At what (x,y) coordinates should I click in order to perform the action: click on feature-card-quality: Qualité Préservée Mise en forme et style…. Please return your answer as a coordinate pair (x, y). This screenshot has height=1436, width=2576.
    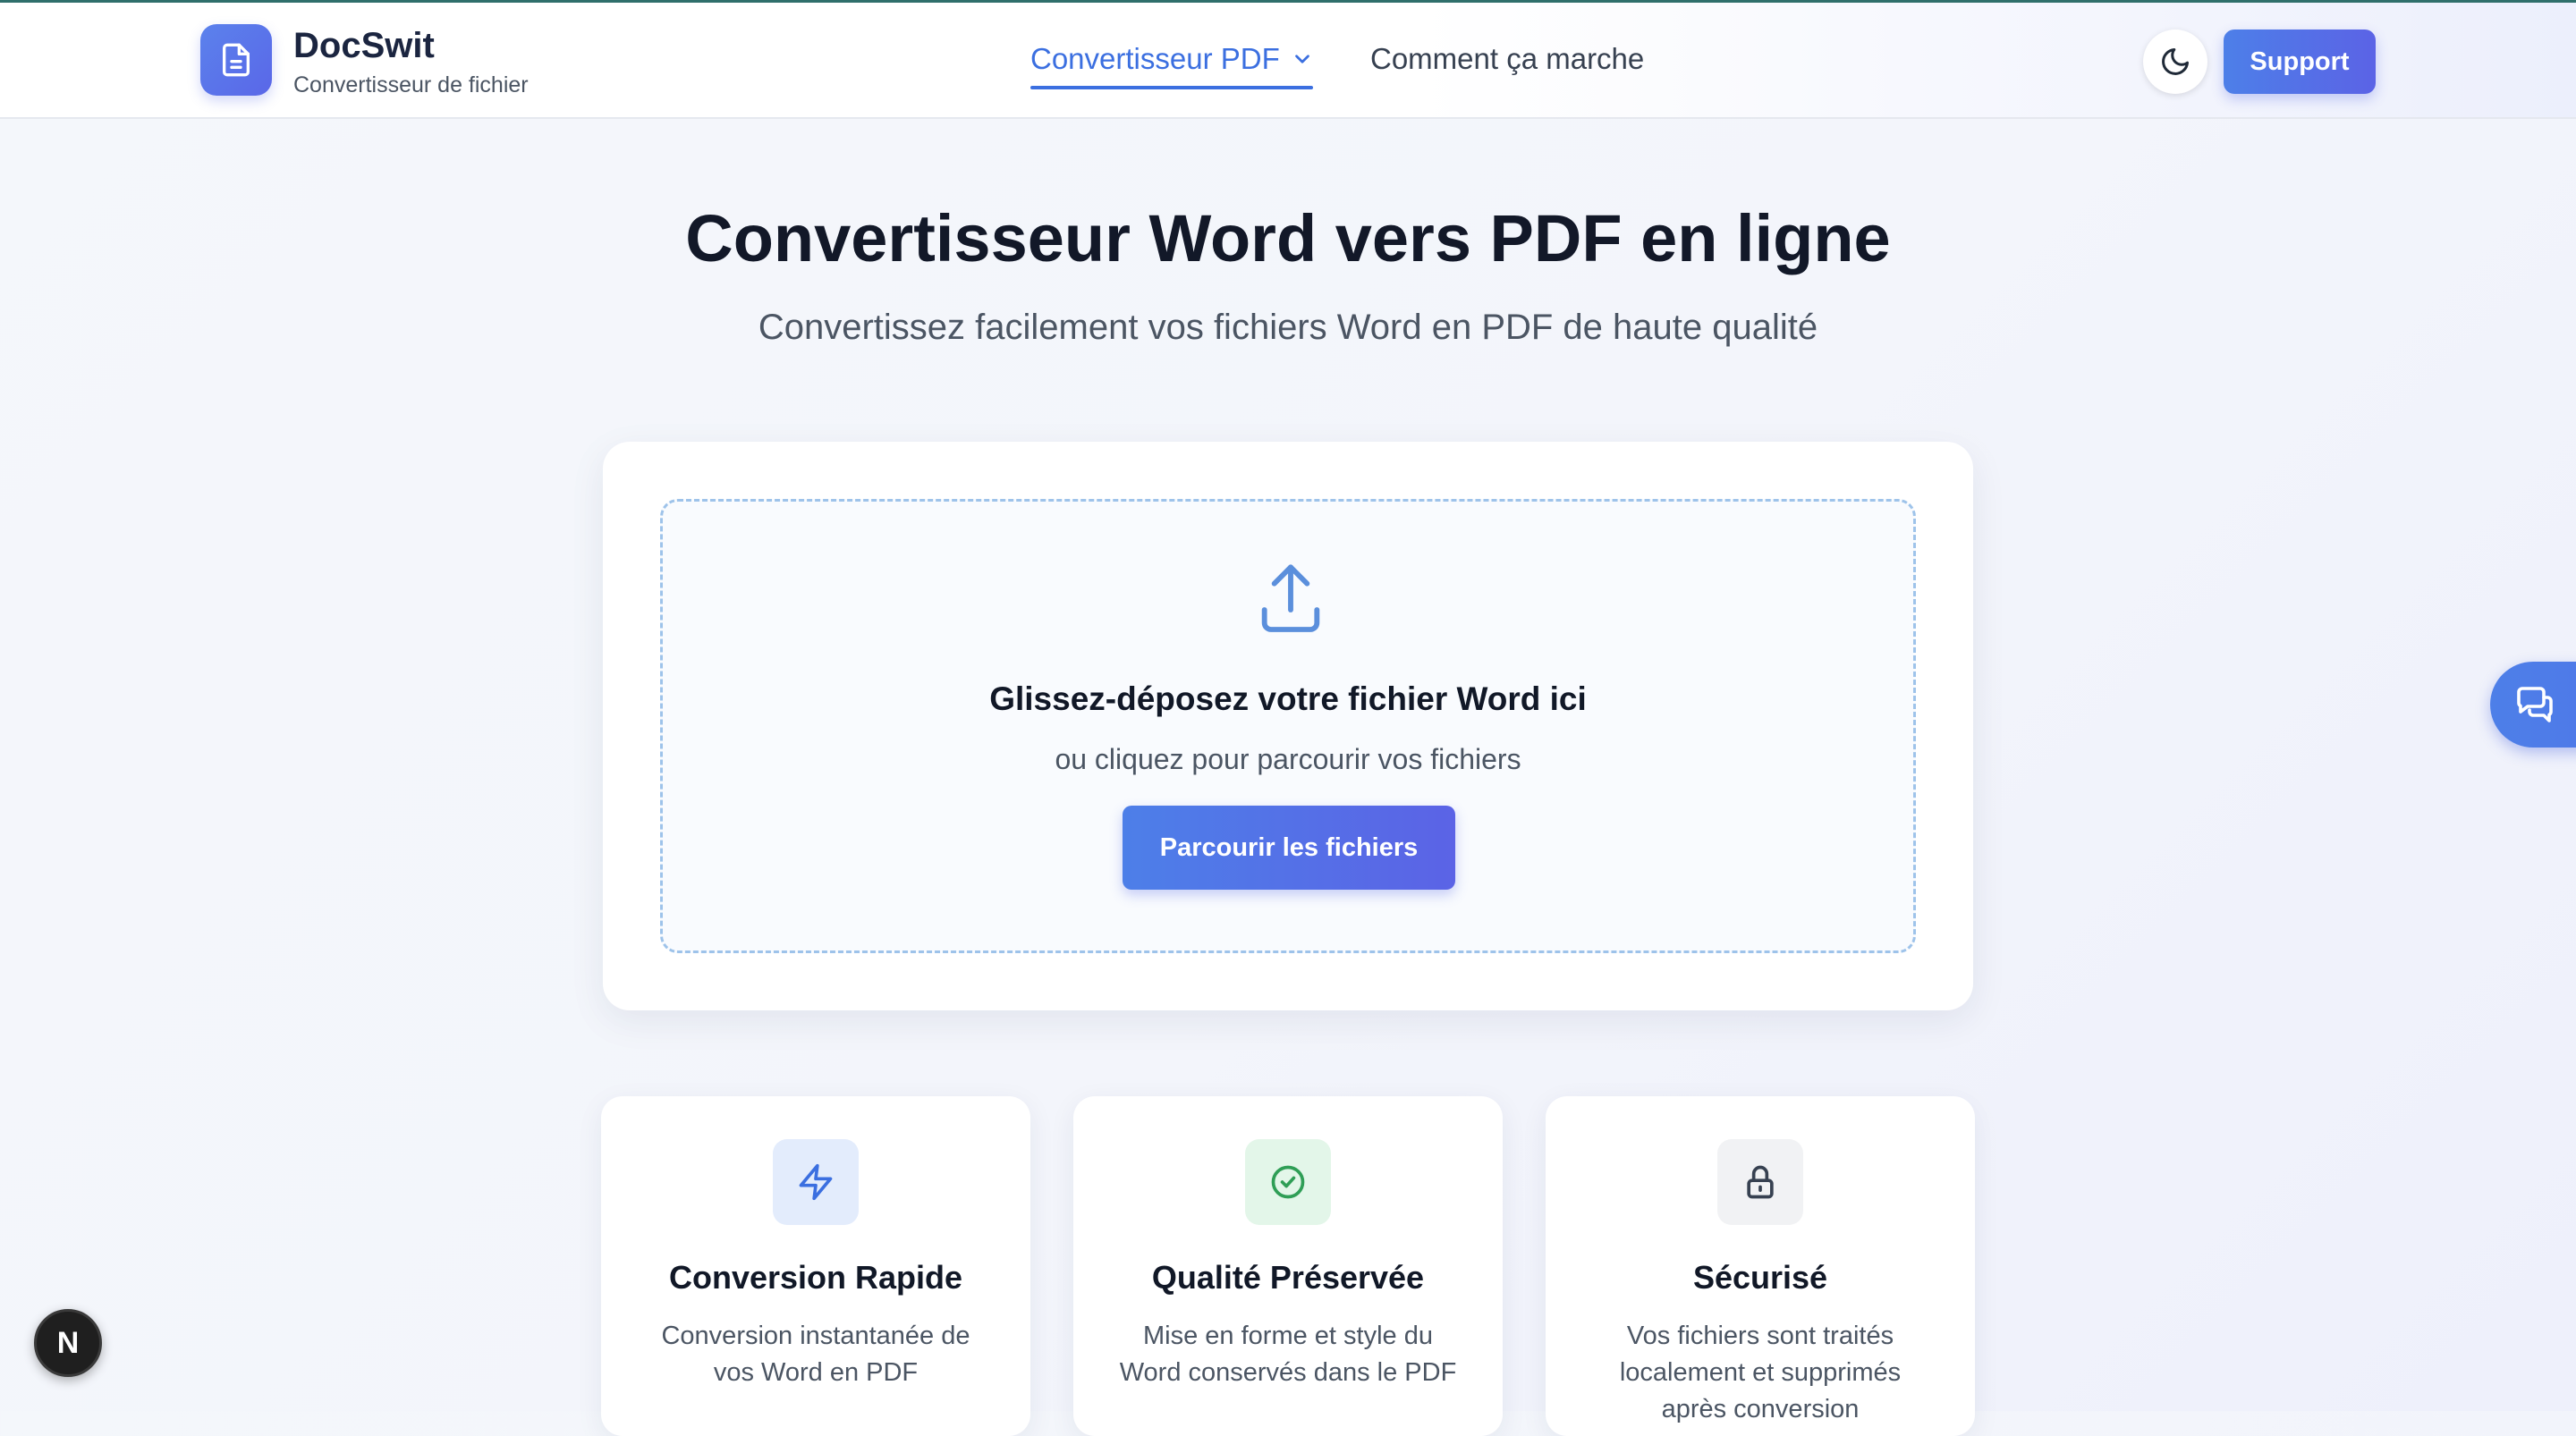
    Looking at the image, I should click on (1288, 1266).